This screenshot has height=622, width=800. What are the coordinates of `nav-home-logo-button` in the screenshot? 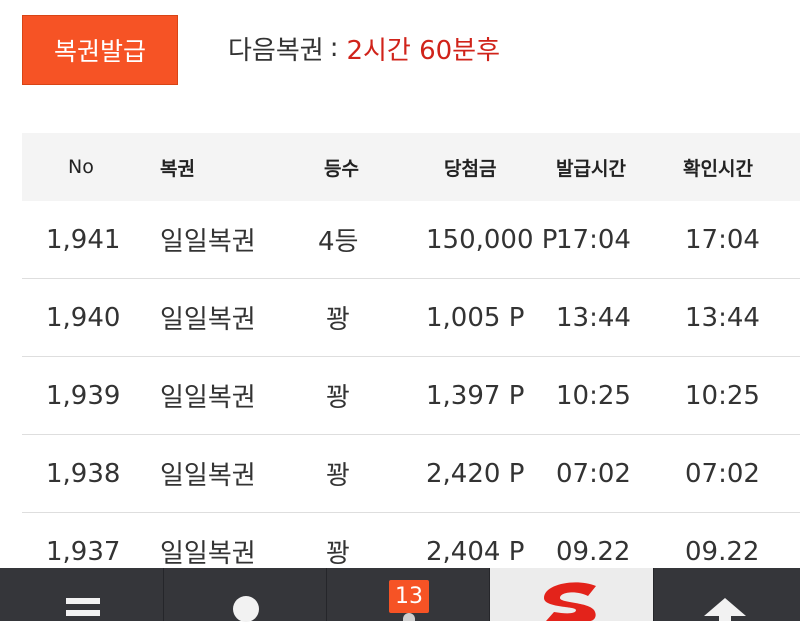 It's located at (572, 594).